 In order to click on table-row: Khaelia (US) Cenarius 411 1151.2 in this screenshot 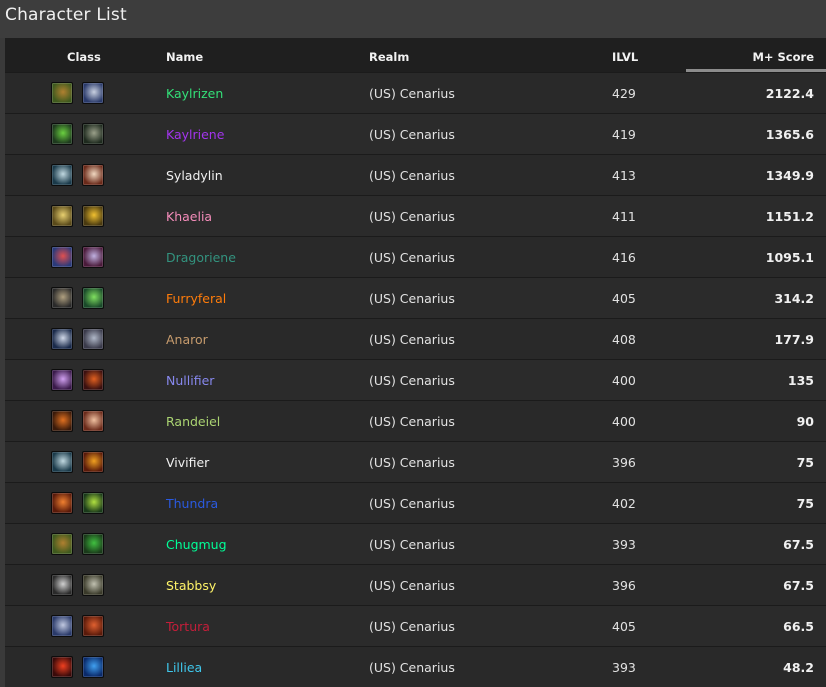, I will do `click(415, 215)`.